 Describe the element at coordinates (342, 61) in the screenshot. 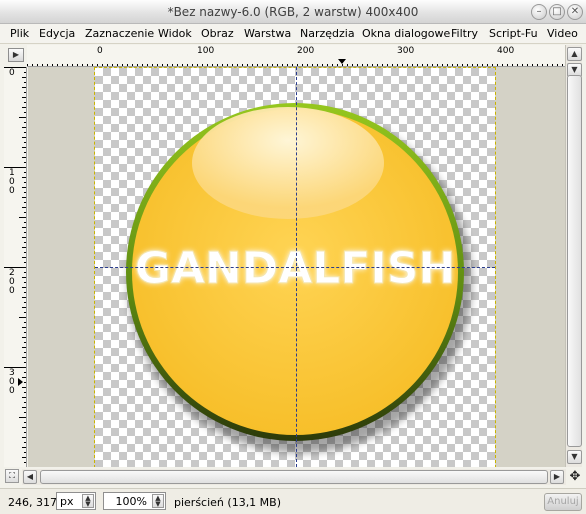

I see `pointer-marker` at that location.